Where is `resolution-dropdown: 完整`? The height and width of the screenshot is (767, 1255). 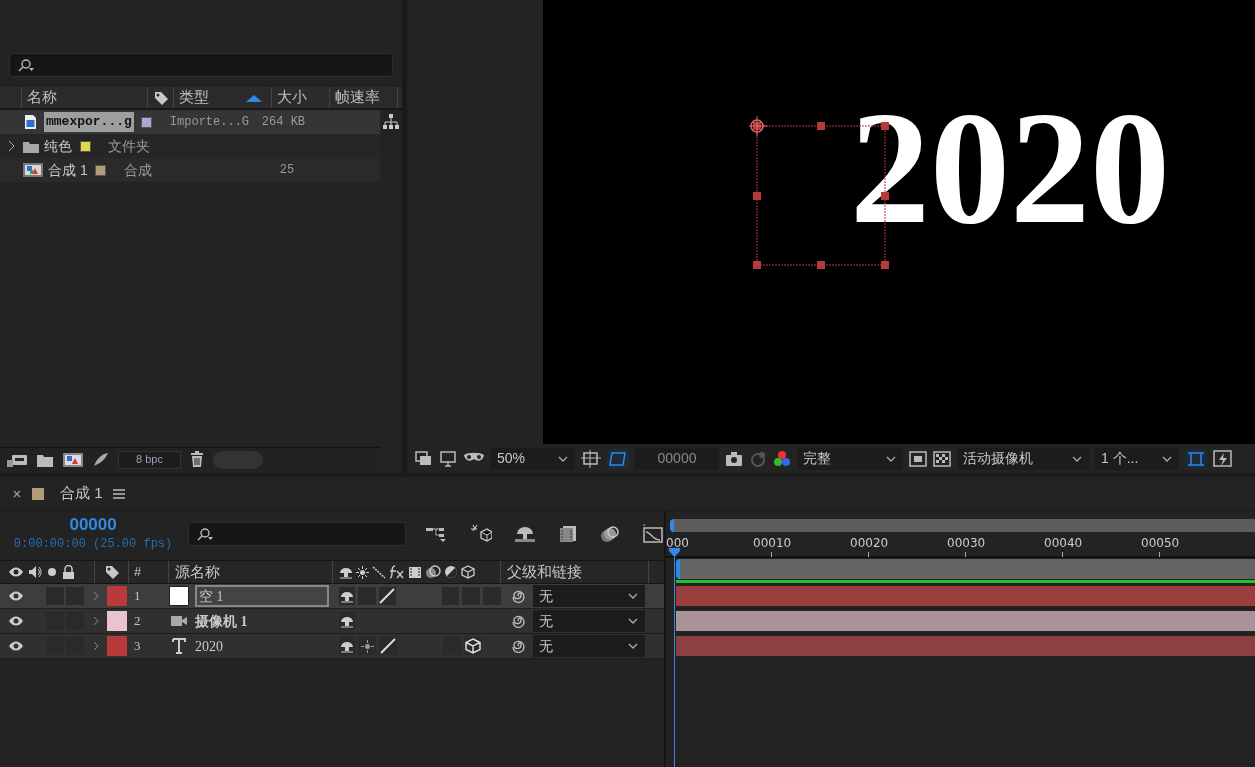 resolution-dropdown: 完整 is located at coordinates (850, 458).